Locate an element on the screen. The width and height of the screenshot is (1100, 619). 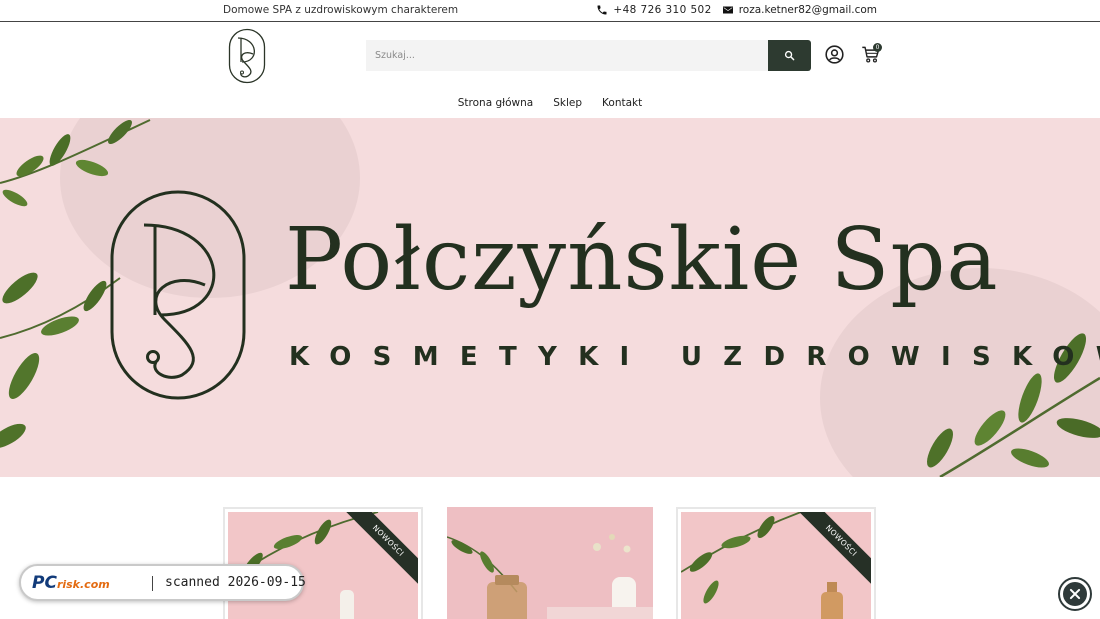
nav-item-contact: Kontakt is located at coordinates (622, 107).